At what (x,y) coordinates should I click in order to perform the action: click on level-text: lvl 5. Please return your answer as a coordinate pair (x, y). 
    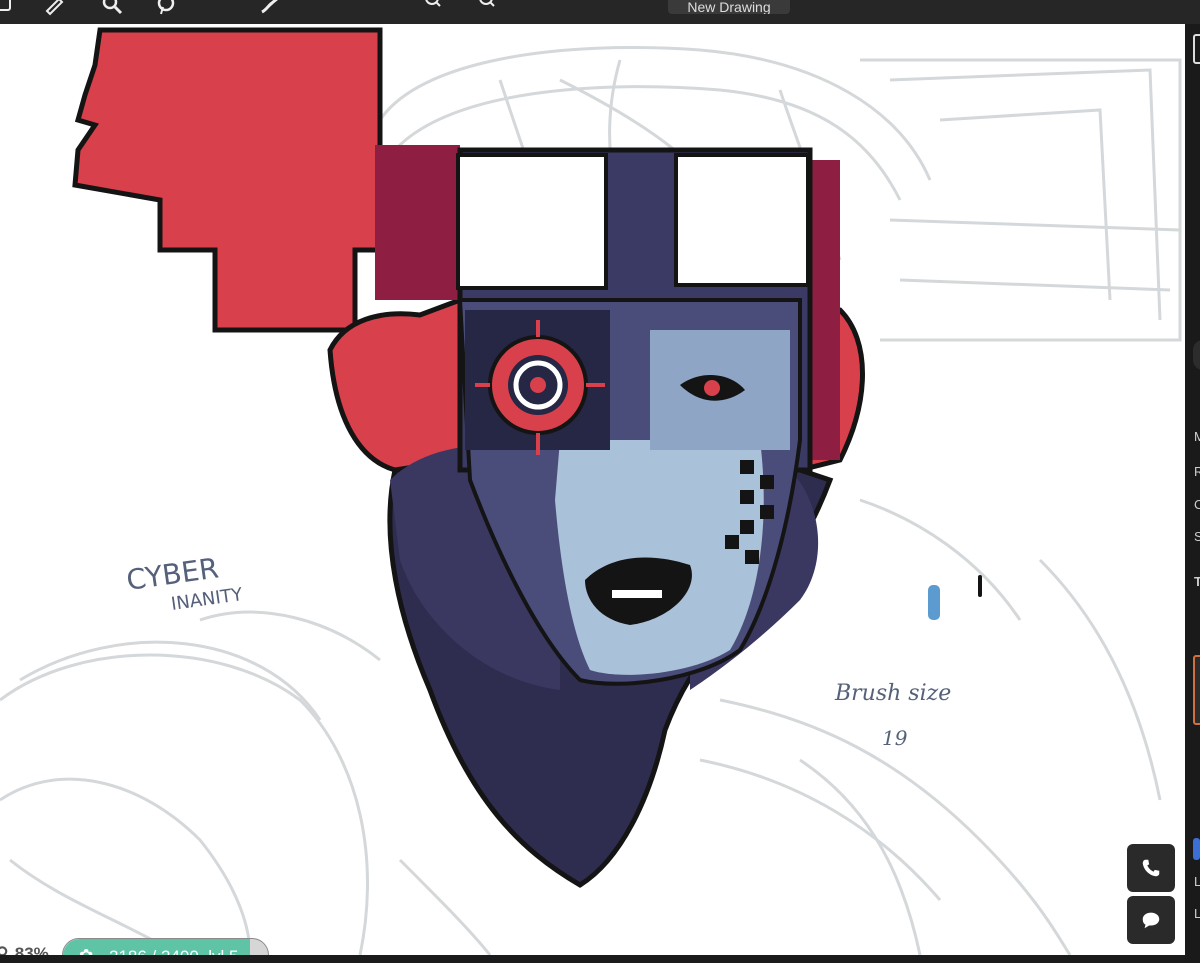
    Looking at the image, I should click on (223, 951).